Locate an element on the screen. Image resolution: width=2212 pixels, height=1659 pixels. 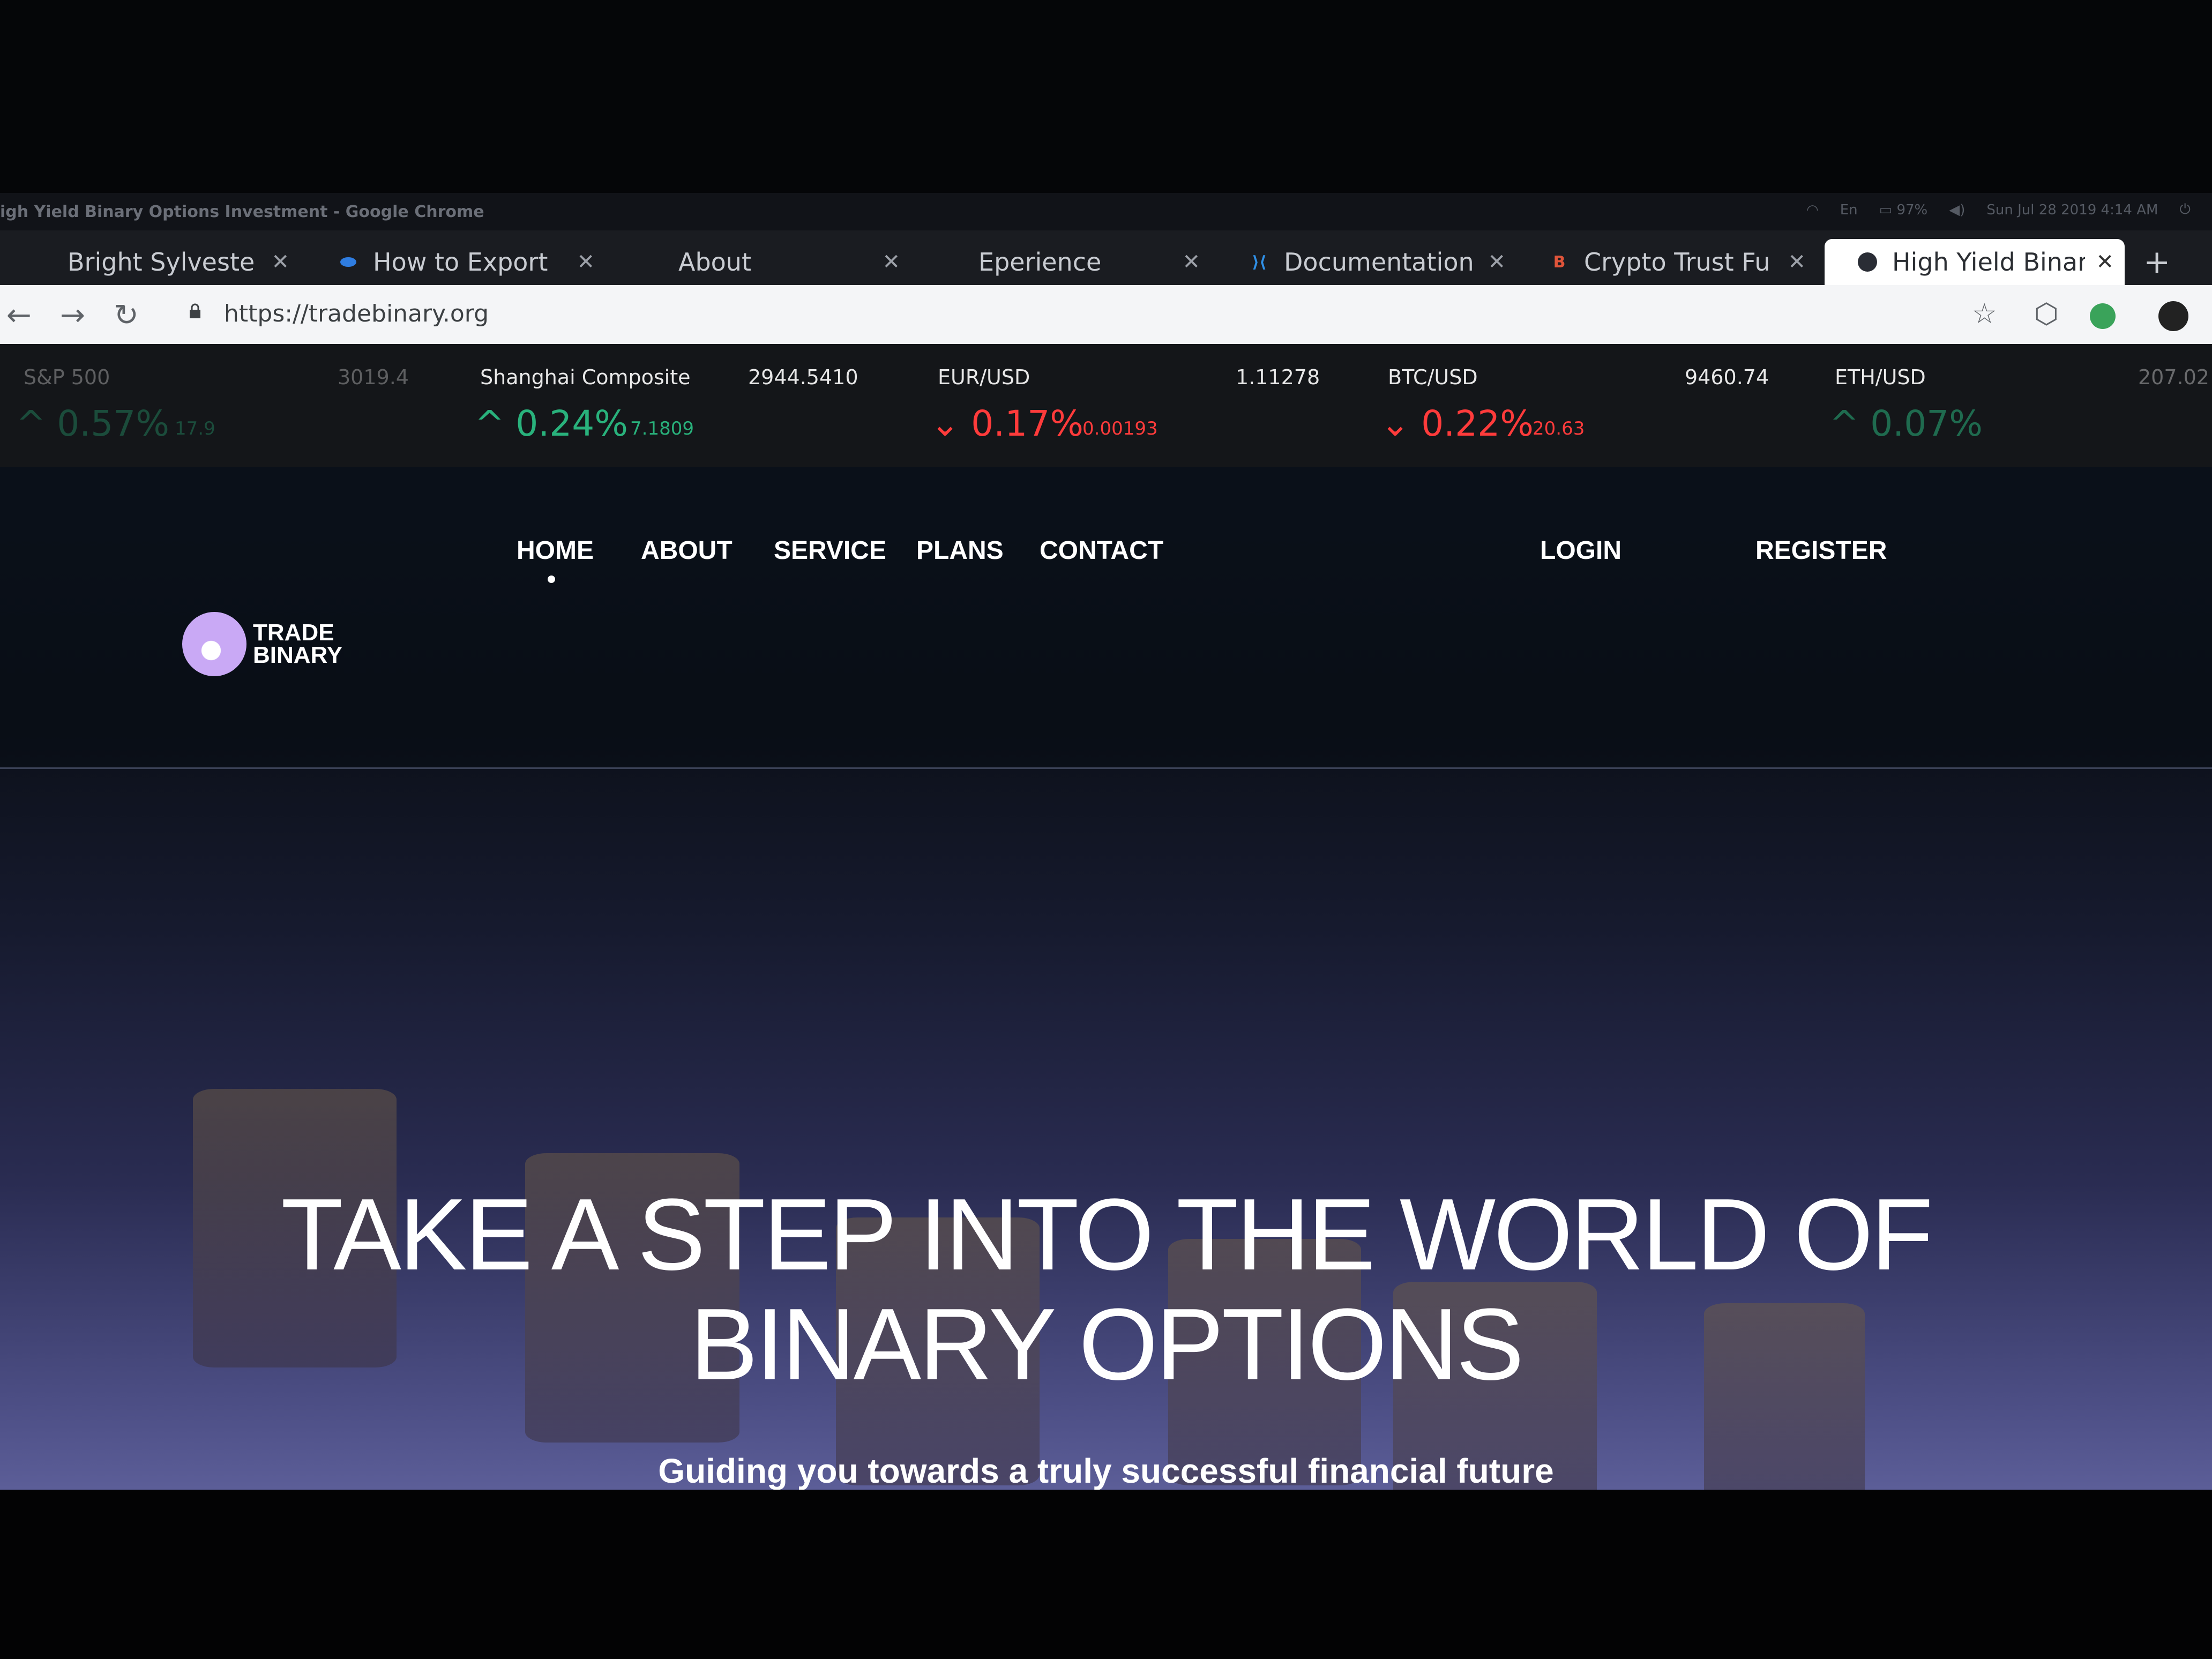
tab-how-to-export: How to Export ✕ is located at coordinates (455, 262).